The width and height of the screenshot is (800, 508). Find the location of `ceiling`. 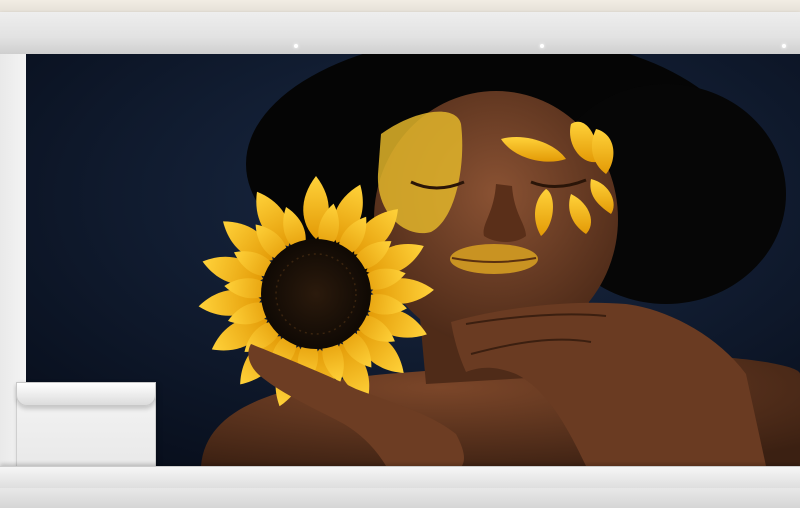

ceiling is located at coordinates (400, 6).